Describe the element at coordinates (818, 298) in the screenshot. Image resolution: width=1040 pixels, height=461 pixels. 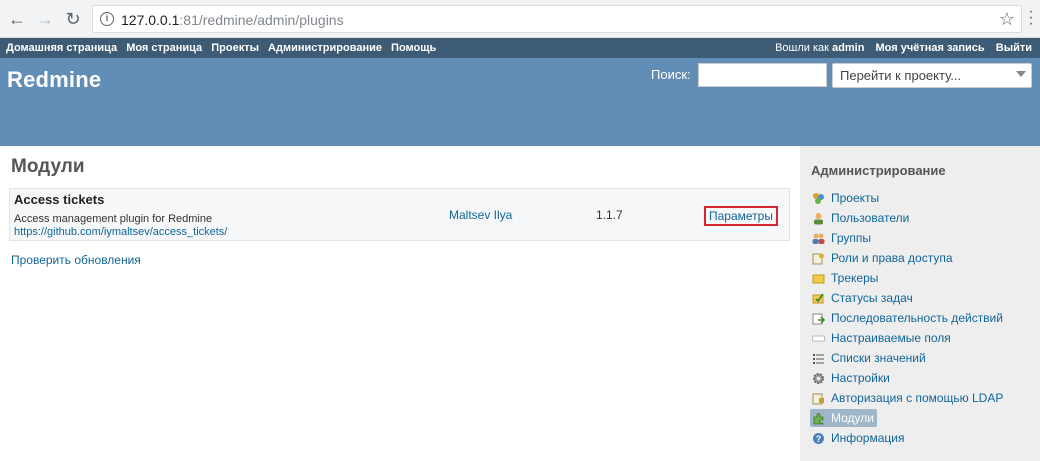
I see `issue-status-icon` at that location.